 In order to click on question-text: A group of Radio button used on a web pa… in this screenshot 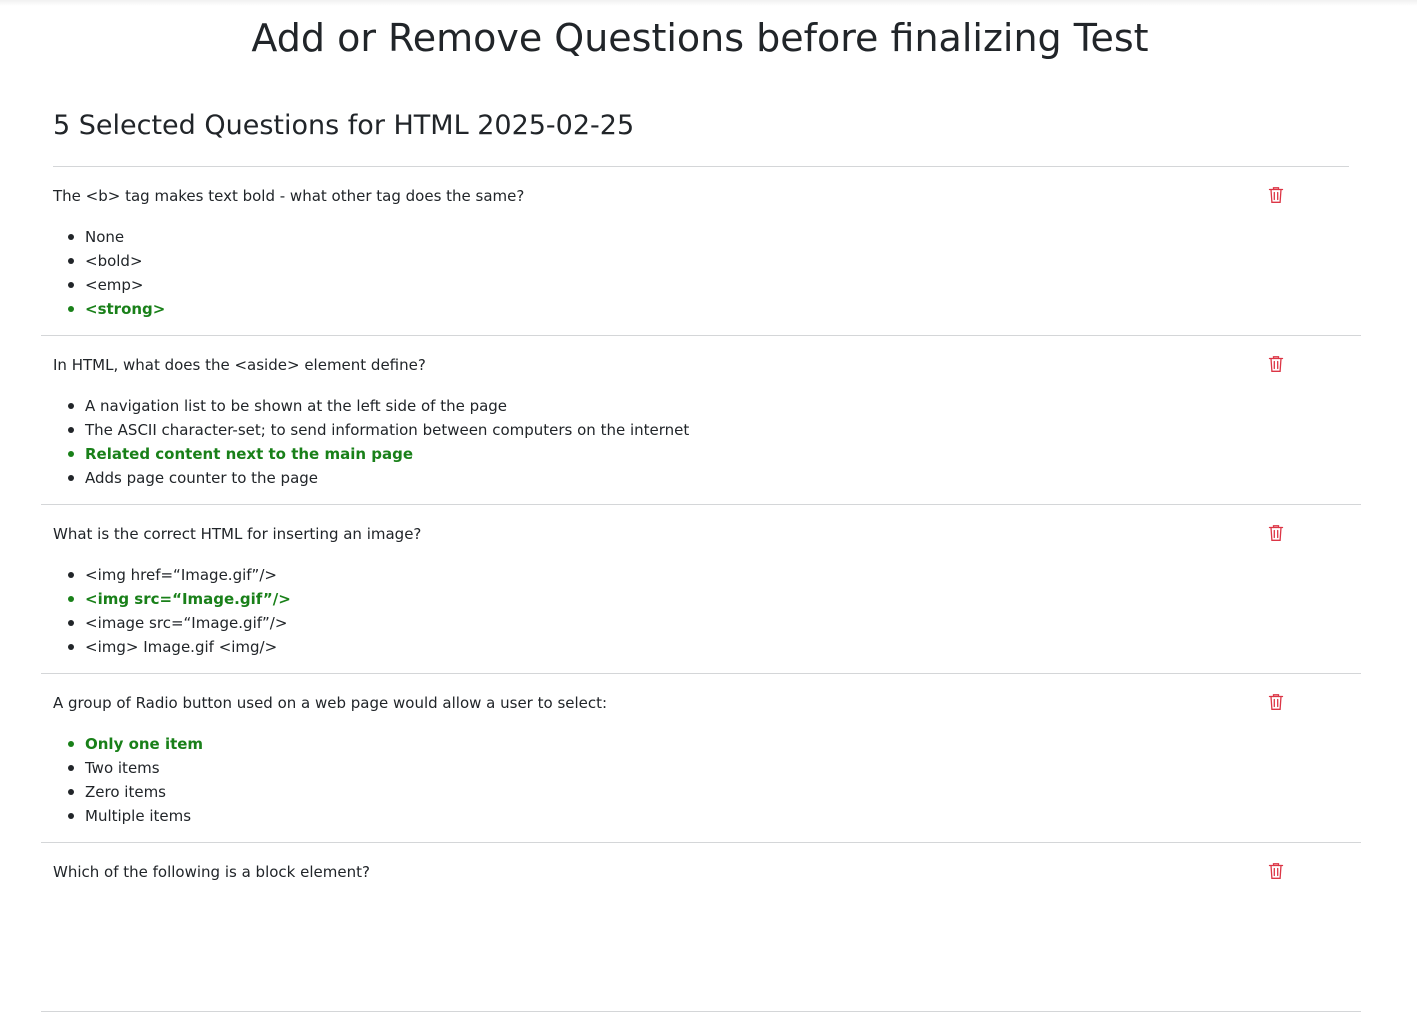, I will do `click(330, 703)`.